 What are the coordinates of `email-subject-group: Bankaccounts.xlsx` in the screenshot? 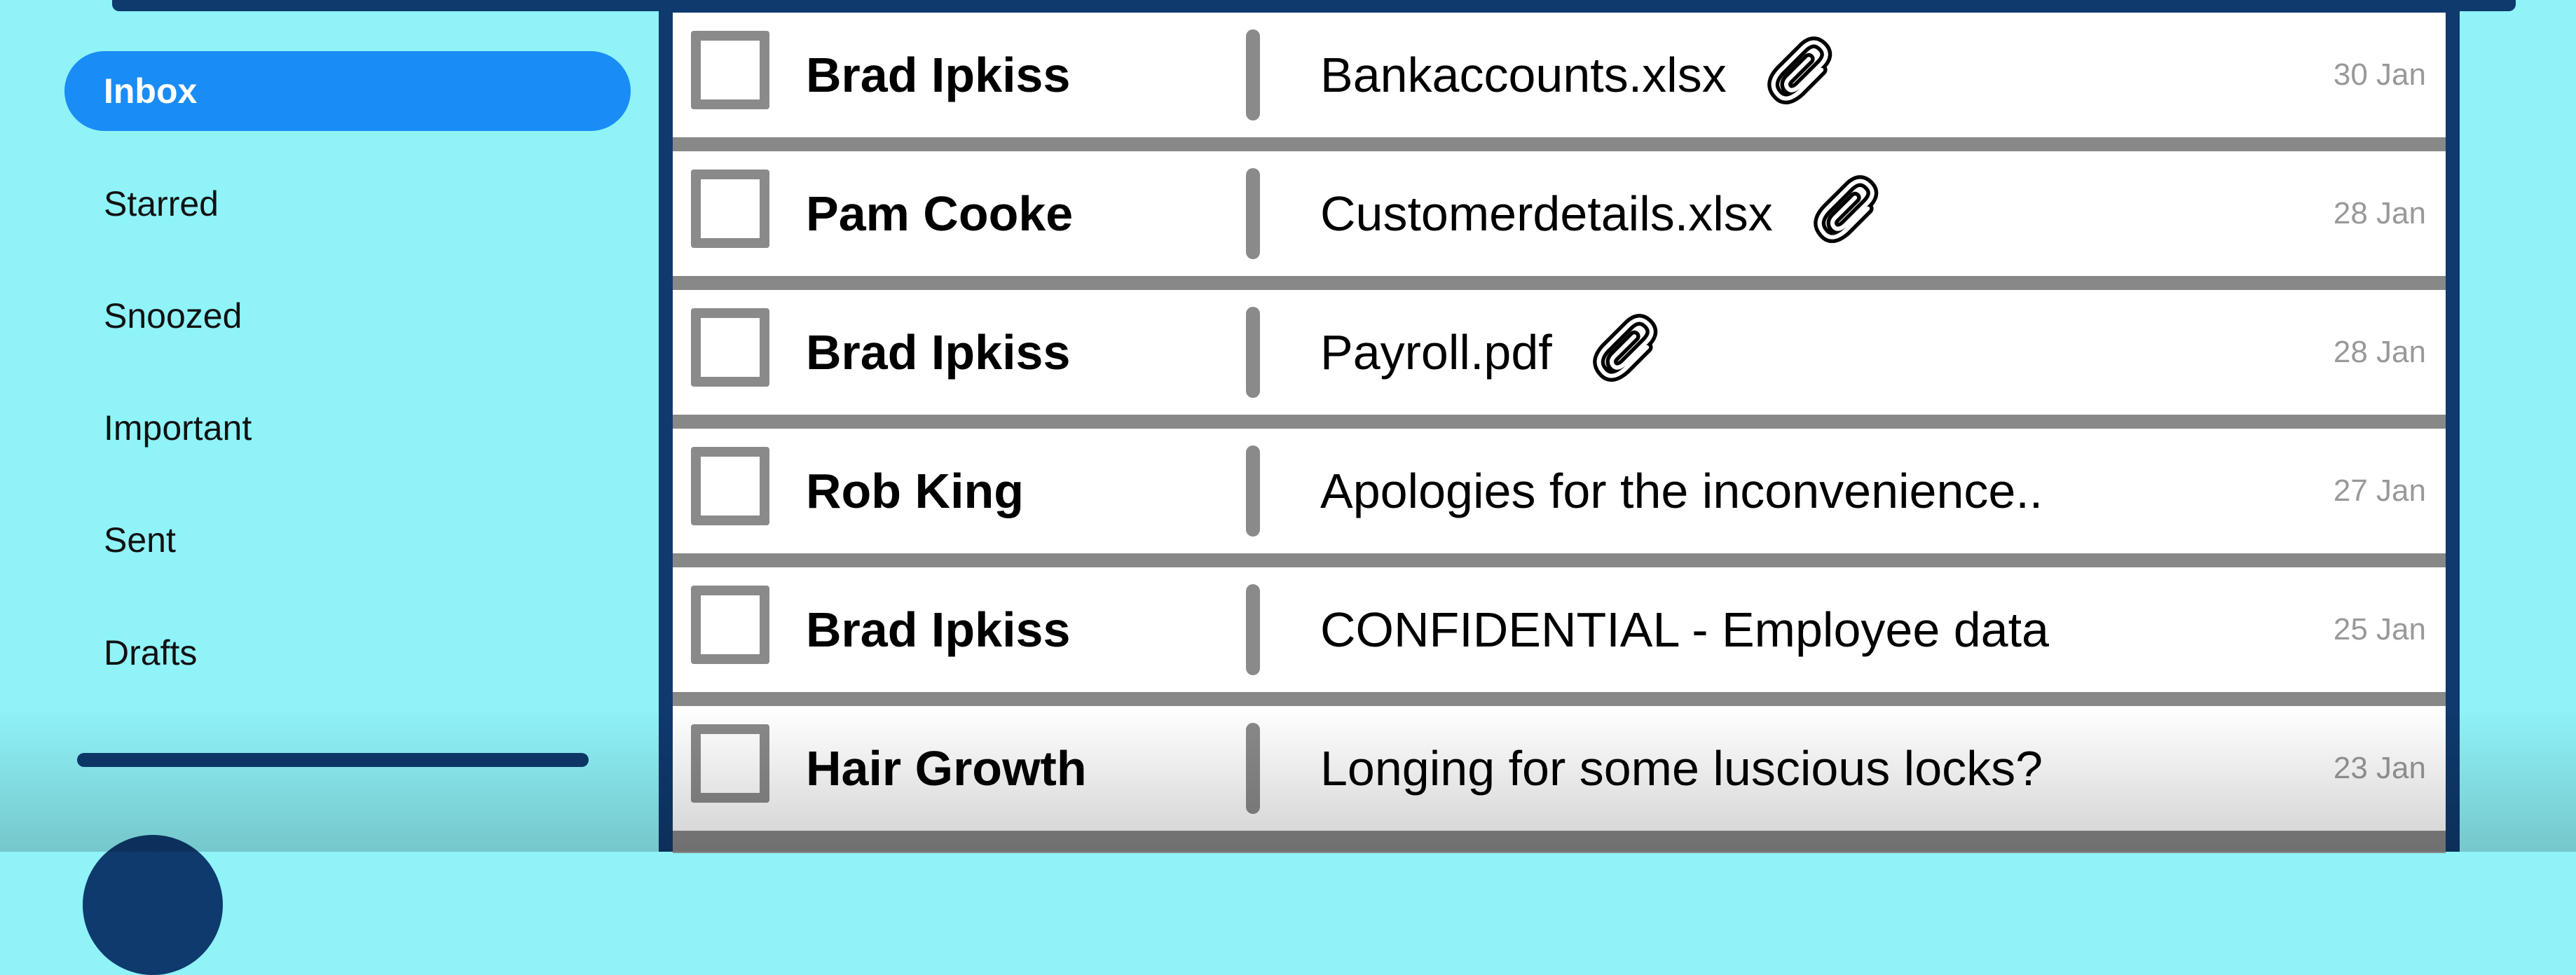 It's located at (1583, 75).